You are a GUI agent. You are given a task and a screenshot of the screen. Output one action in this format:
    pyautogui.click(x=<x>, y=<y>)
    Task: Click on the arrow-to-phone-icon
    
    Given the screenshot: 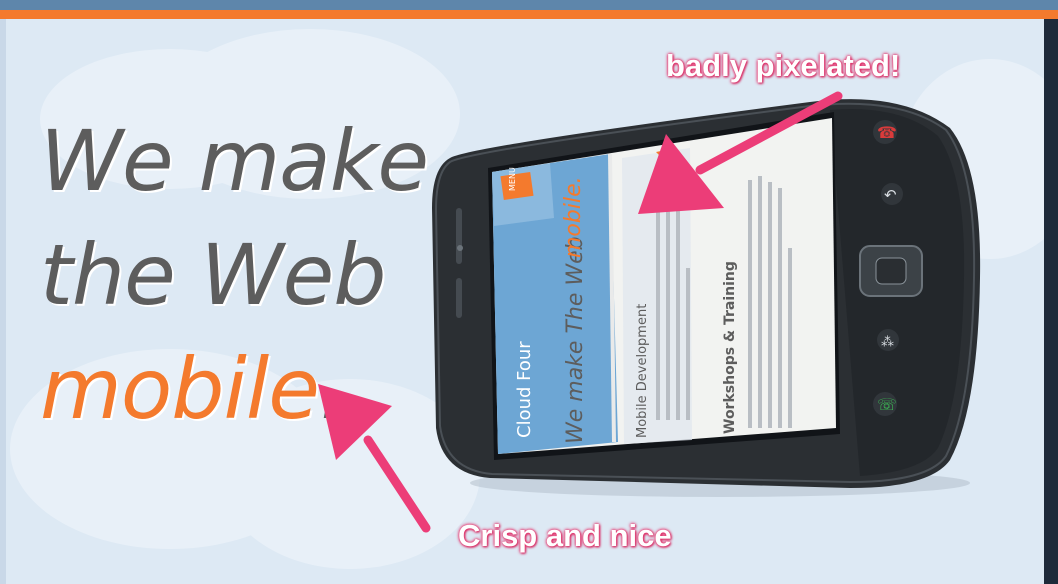 What is the action you would take?
    pyautogui.click(x=740, y=152)
    